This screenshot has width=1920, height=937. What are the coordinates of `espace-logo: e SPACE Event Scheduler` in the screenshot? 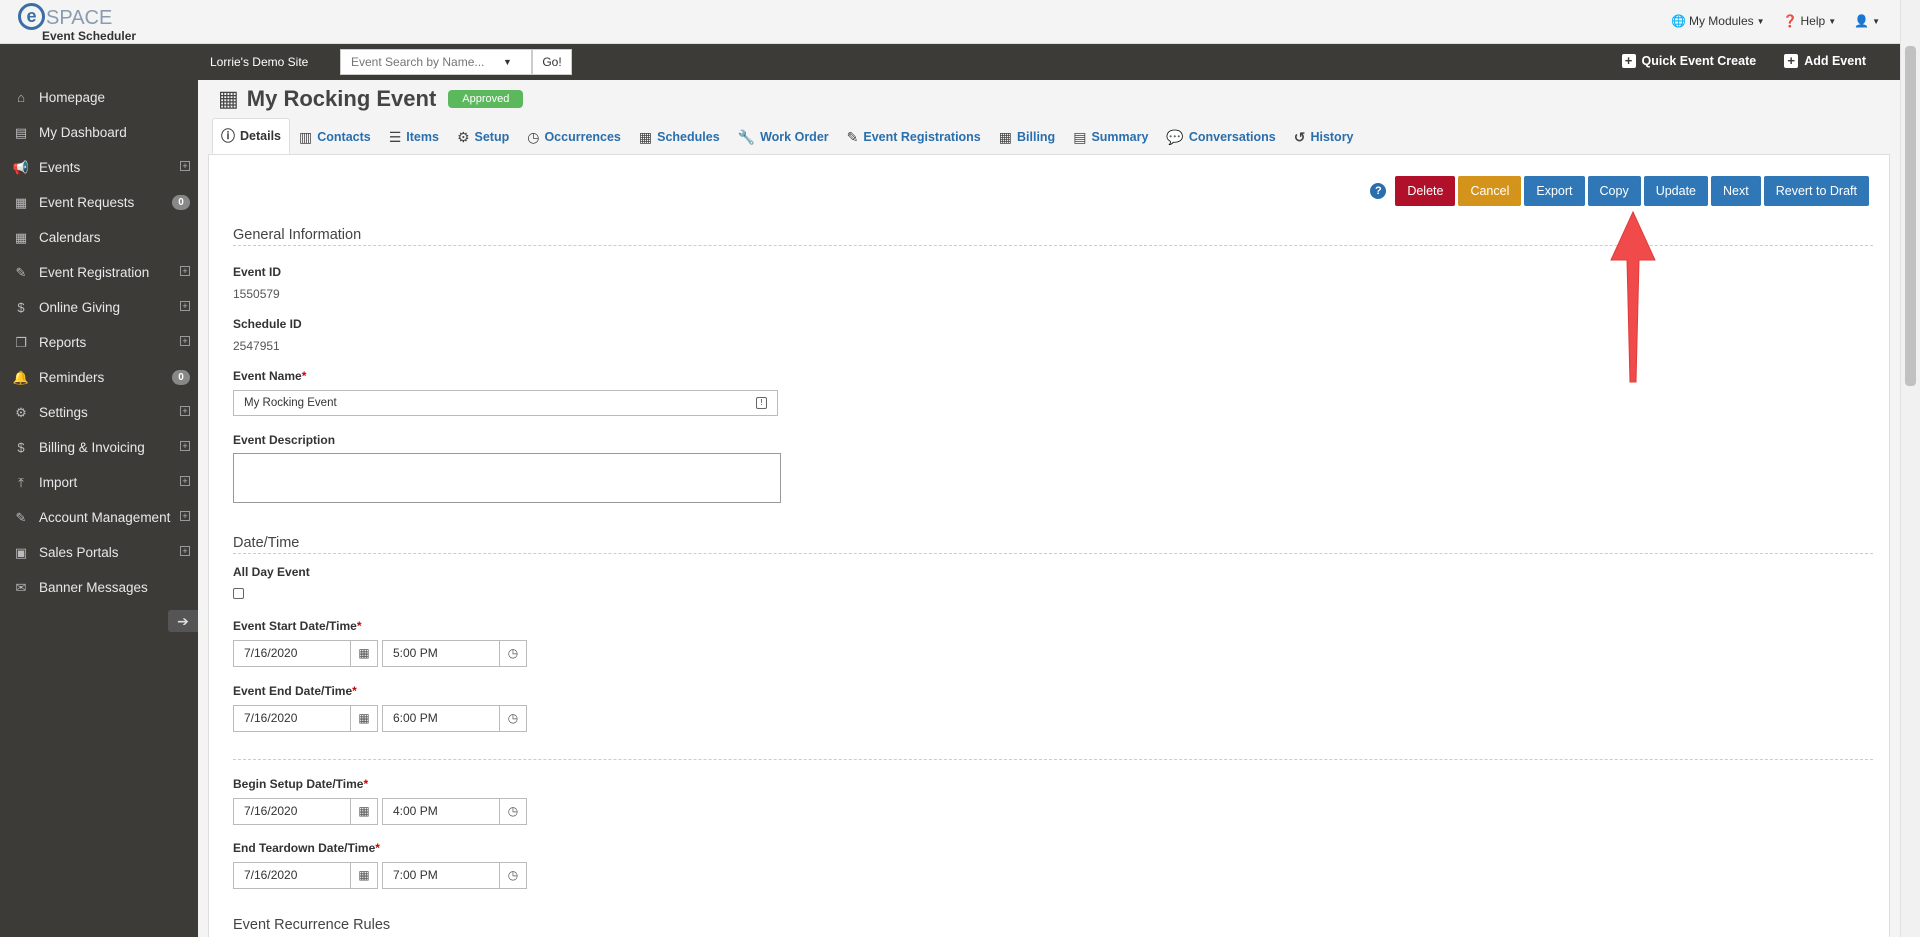 It's located at (83, 23).